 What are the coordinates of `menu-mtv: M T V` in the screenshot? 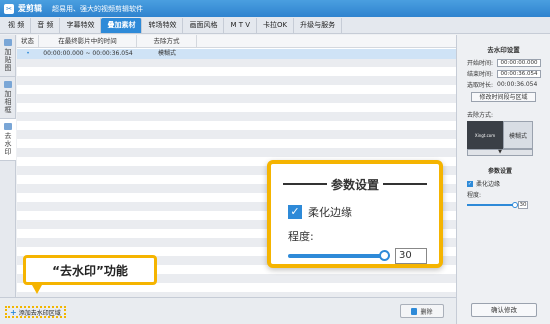 It's located at (241, 25).